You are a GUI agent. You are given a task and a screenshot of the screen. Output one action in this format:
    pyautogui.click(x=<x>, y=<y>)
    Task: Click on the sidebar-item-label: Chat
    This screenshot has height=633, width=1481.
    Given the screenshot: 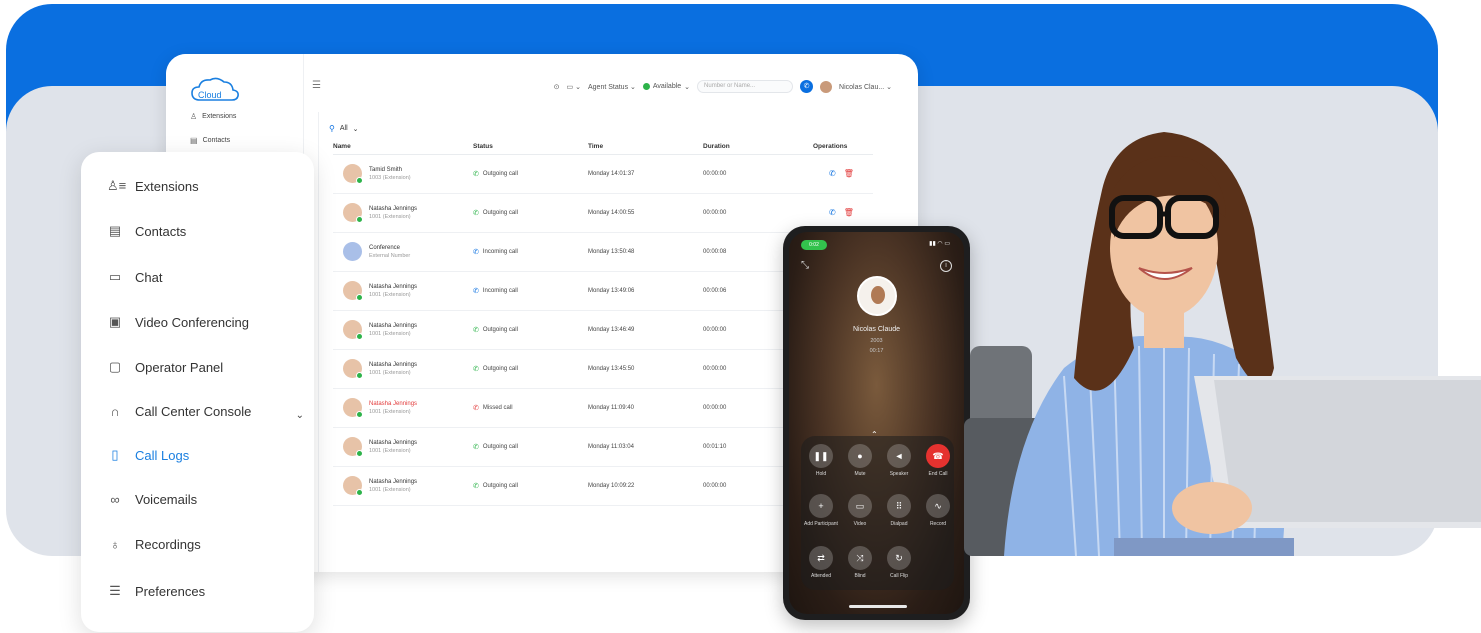 What is the action you would take?
    pyautogui.click(x=149, y=277)
    